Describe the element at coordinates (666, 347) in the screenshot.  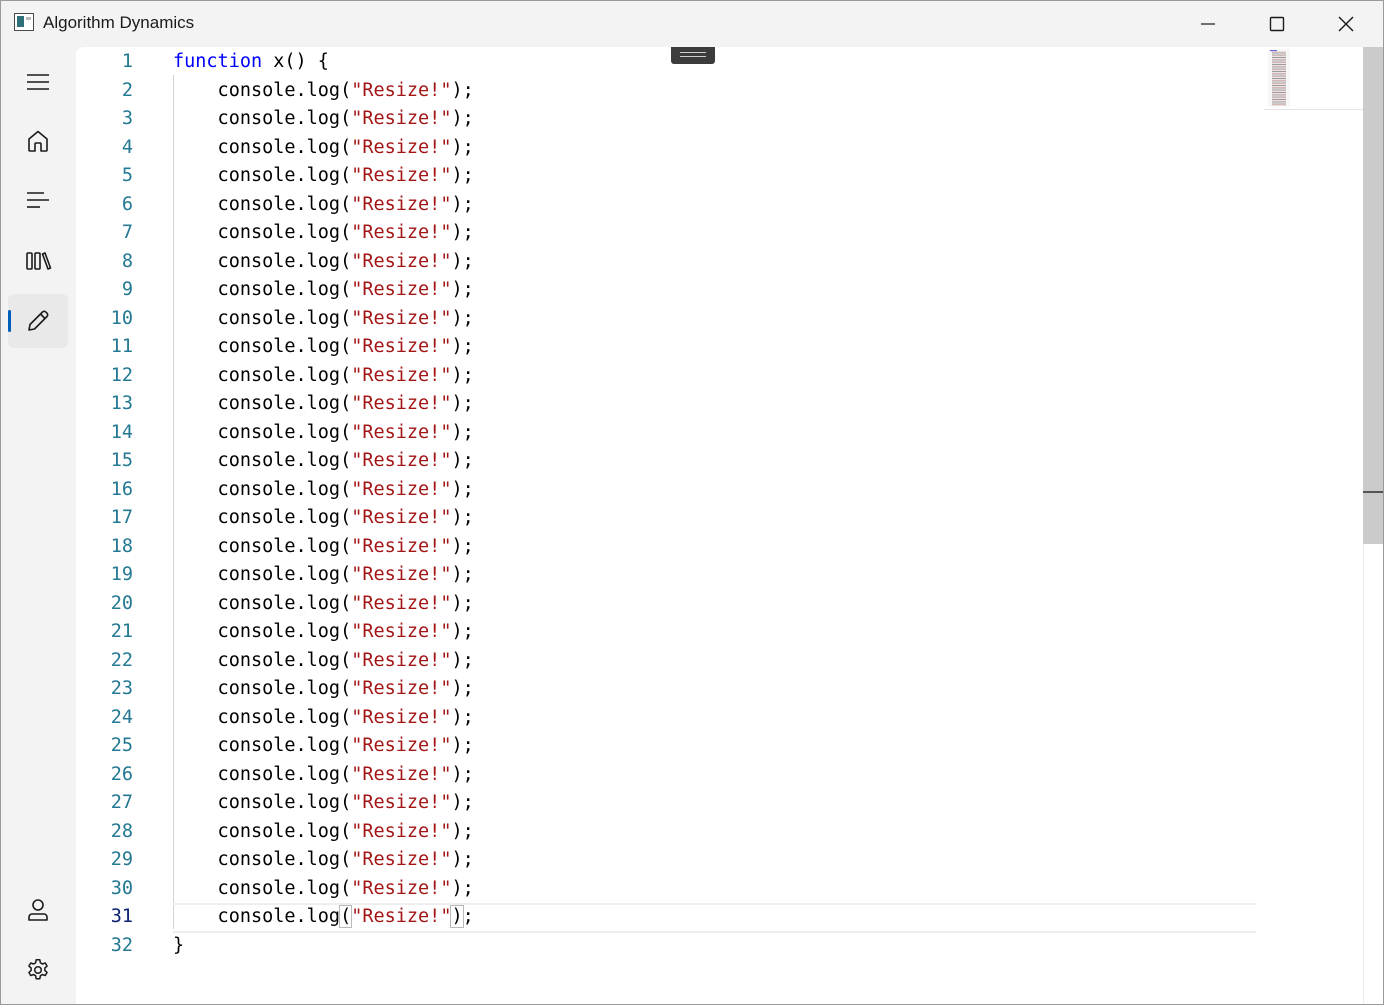
I see `code-line: 11 console.log("Resize!");` at that location.